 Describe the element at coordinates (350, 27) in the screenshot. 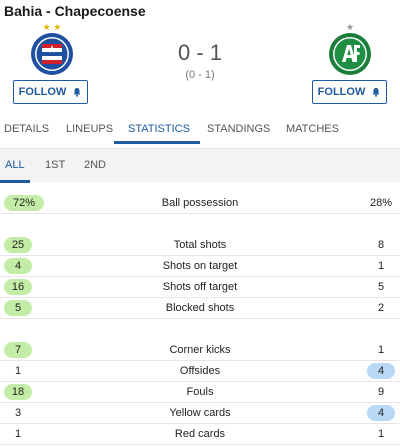

I see `away-stars: ★` at that location.